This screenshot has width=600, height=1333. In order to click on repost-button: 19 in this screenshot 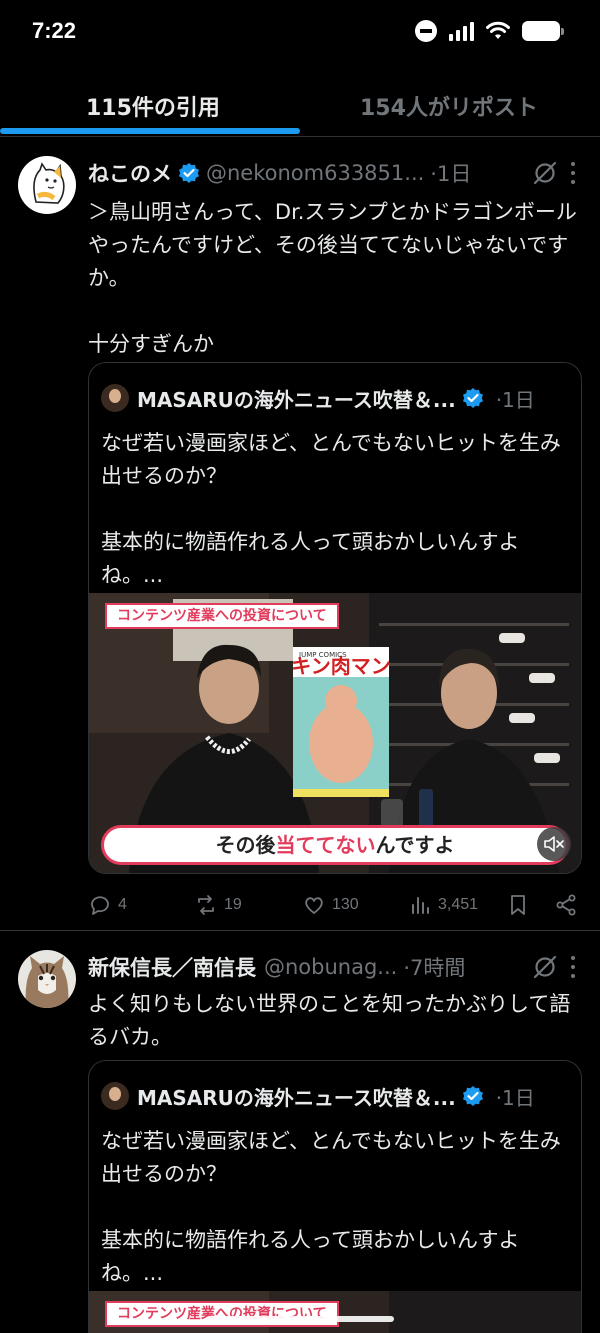, I will do `click(218, 905)`.